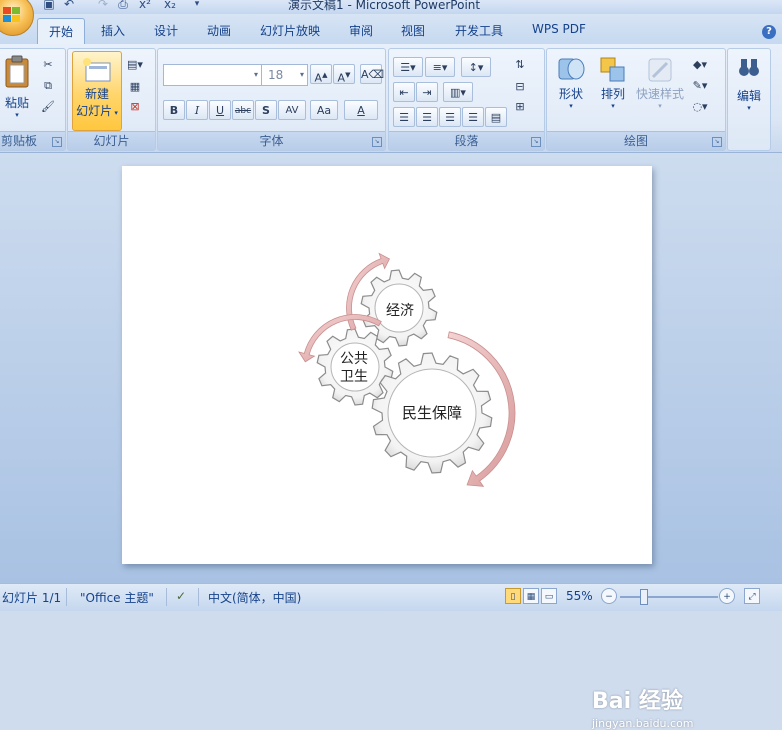 This screenshot has width=782, height=730. Describe the element at coordinates (197, 110) in the screenshot. I see `italic-button: I` at that location.